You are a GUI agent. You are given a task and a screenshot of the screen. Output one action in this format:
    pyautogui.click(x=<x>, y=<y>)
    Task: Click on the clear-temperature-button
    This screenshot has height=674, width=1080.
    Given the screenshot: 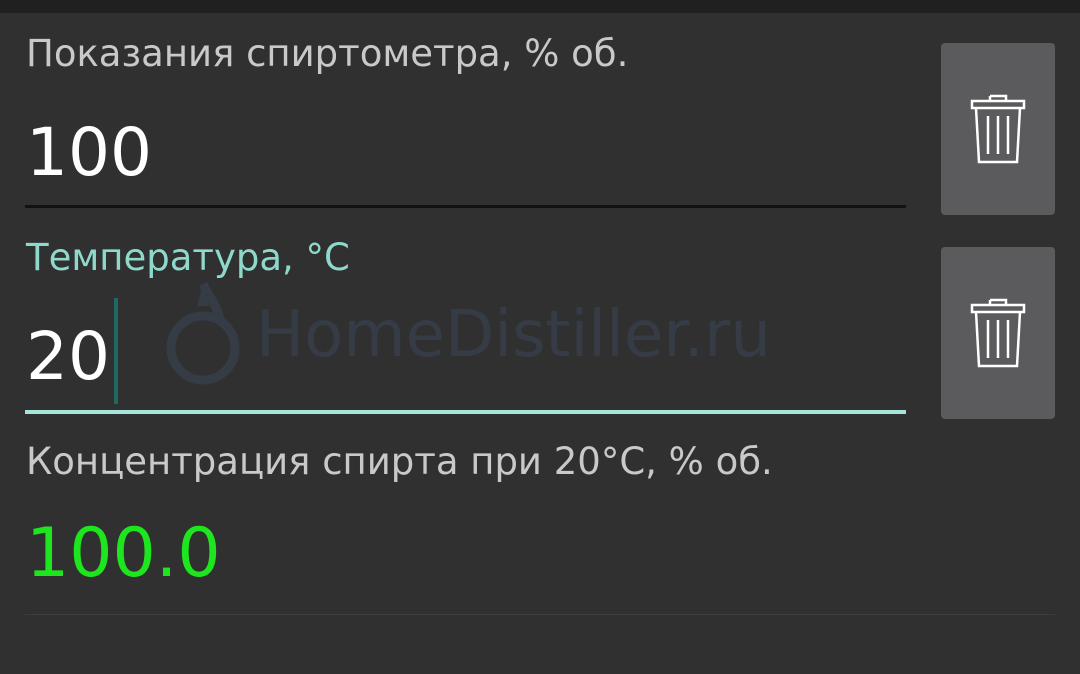 What is the action you would take?
    pyautogui.click(x=998, y=333)
    